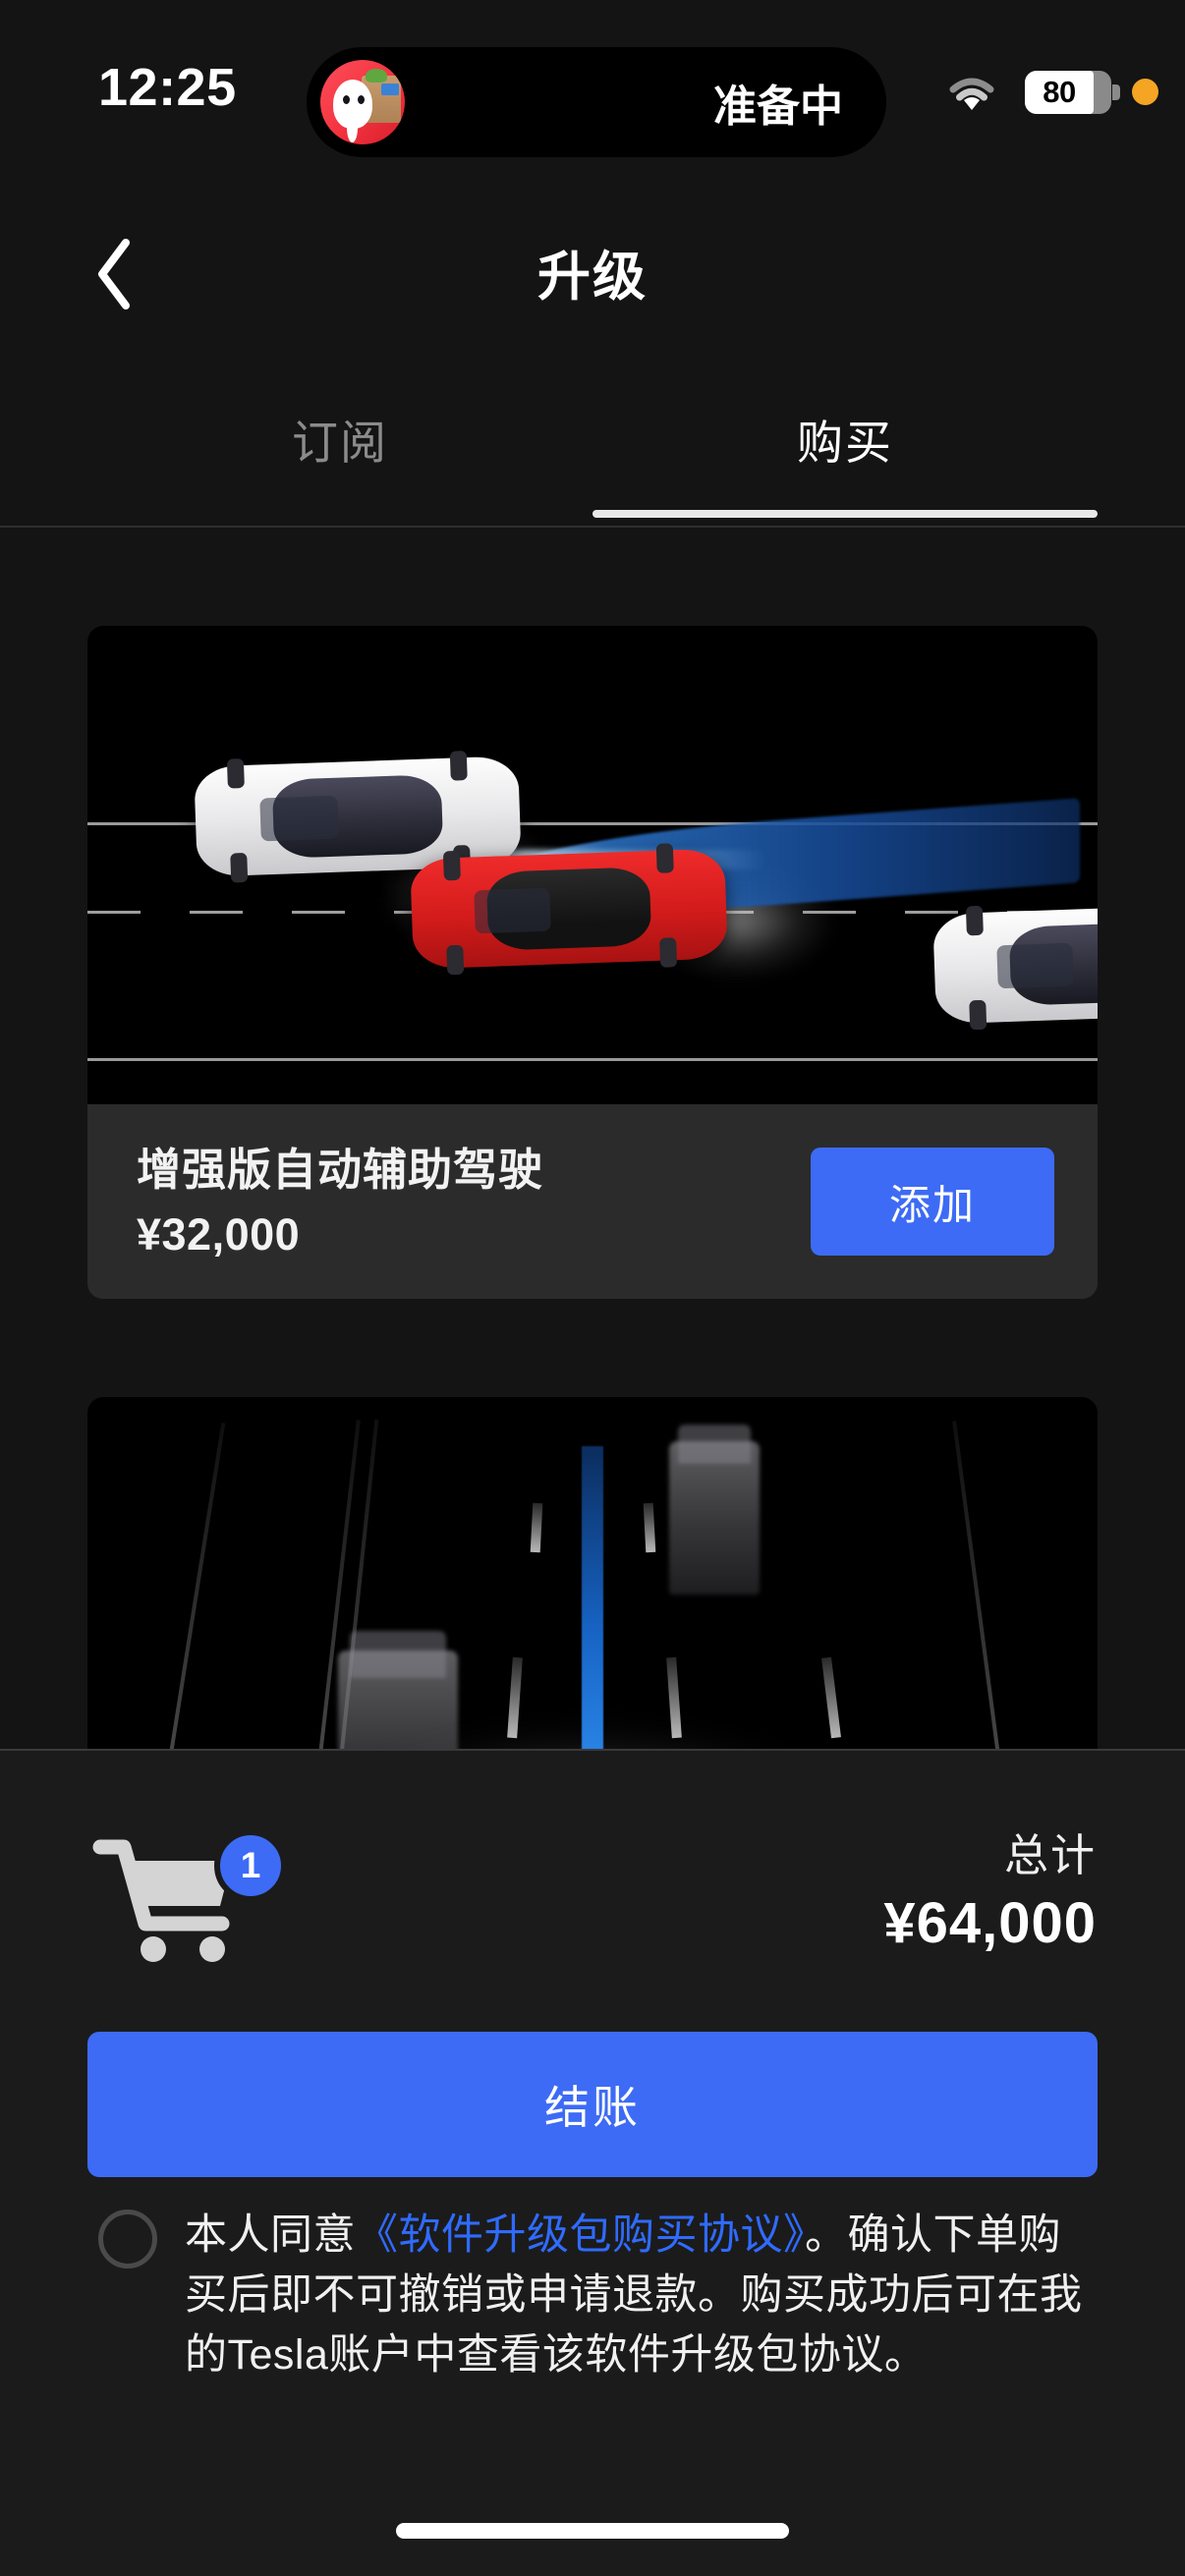 Image resolution: width=1185 pixels, height=2576 pixels. Describe the element at coordinates (1116, 92) in the screenshot. I see `battery-nub-icon` at that location.